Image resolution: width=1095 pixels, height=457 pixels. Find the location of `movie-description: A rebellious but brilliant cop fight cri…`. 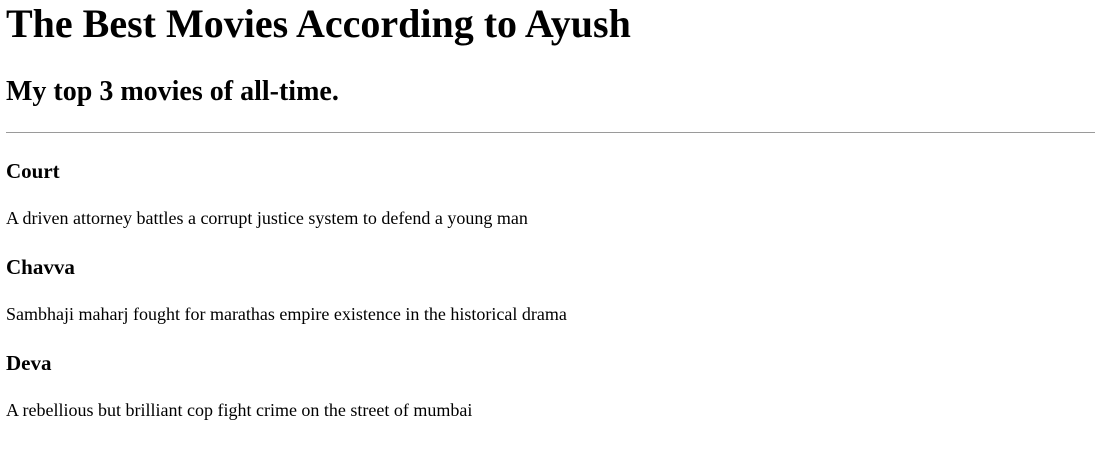

movie-description: A rebellious but brilliant cop fight cri… is located at coordinates (239, 410).